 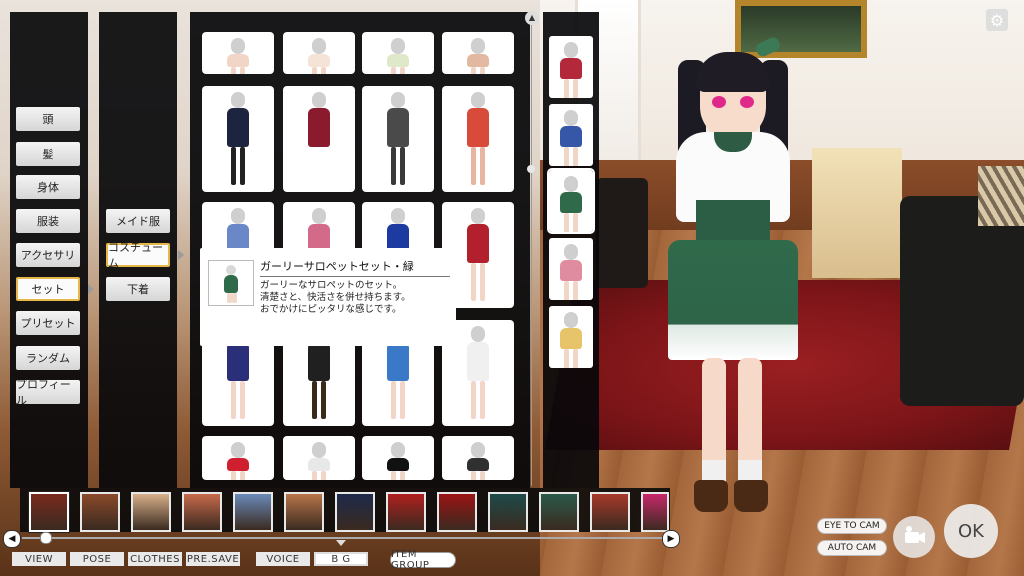 What do you see at coordinates (48, 187) in the screenshot?
I see `category-body-button: 身体` at bounding box center [48, 187].